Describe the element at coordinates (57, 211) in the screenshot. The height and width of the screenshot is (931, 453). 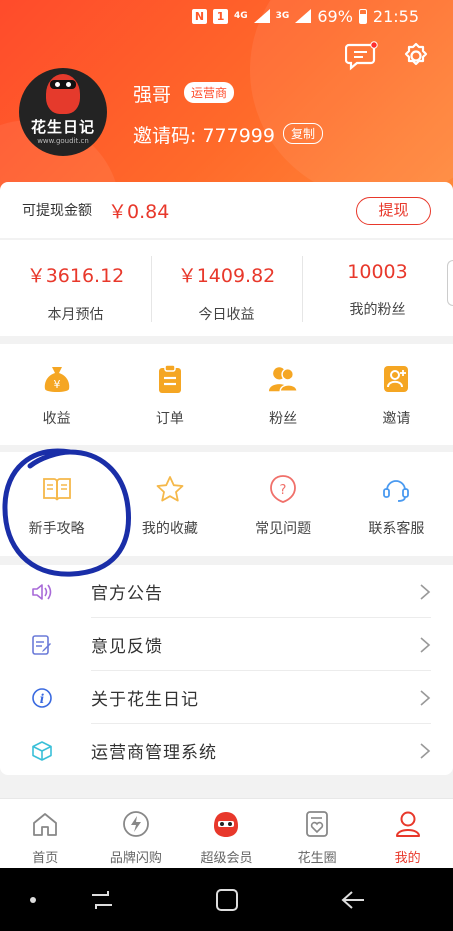
I see `withdrawable-label: 可提现金额` at that location.